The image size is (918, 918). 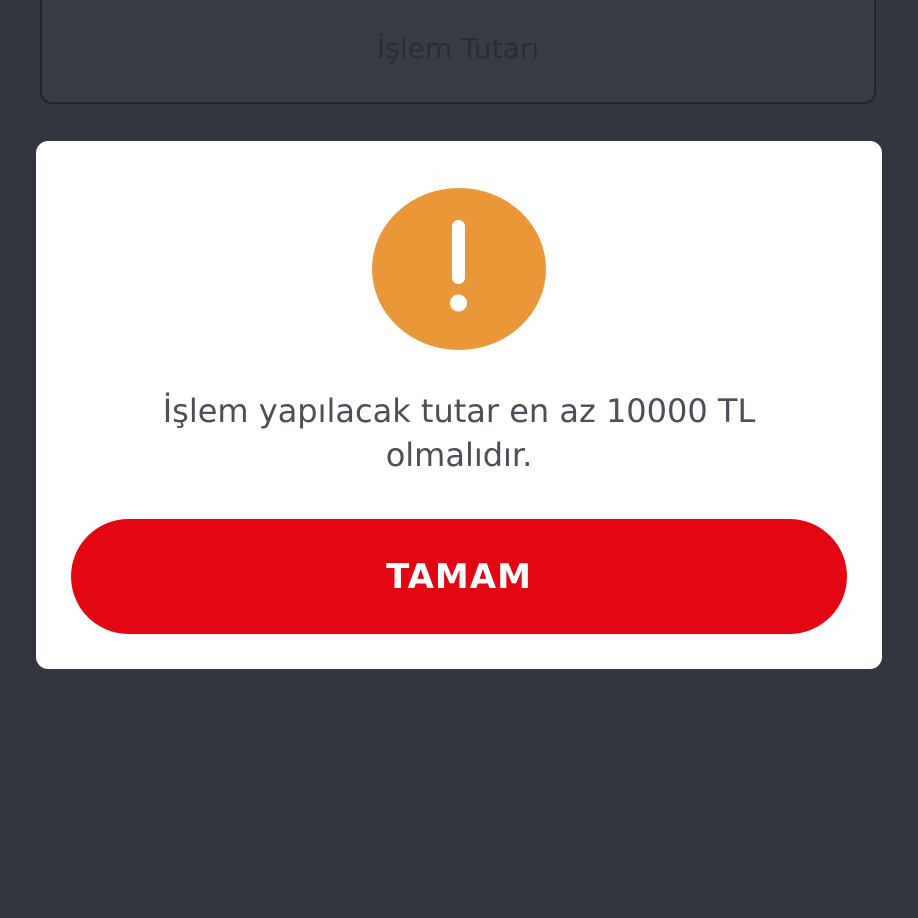 I want to click on amount-field-label: İşlem Tutarı, so click(x=458, y=48).